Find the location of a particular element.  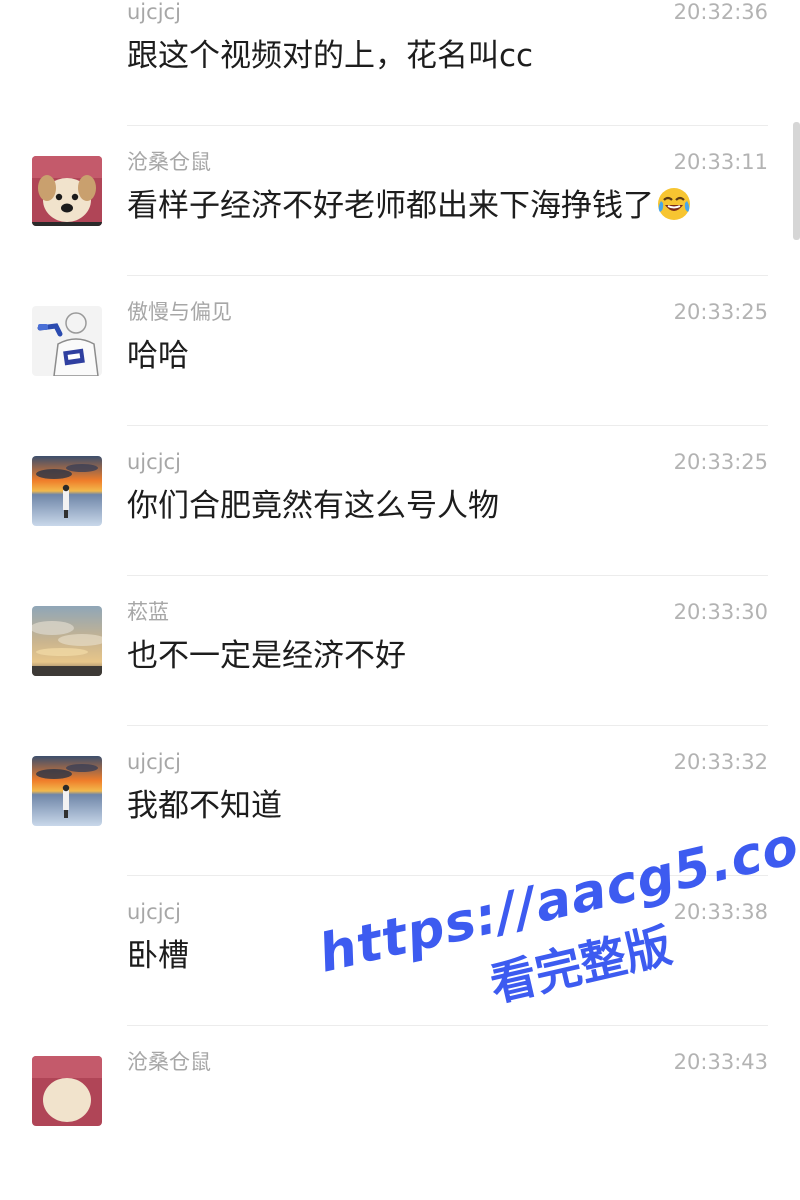

message-text: 卧槽 is located at coordinates (158, 956).